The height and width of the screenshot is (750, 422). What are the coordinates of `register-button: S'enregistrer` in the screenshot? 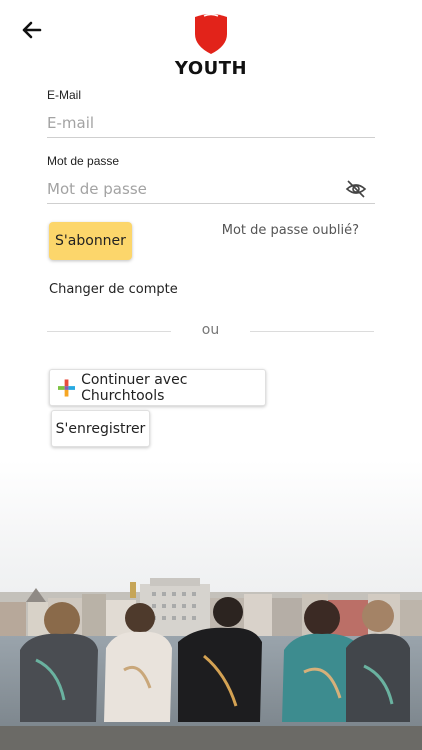 It's located at (100, 428).